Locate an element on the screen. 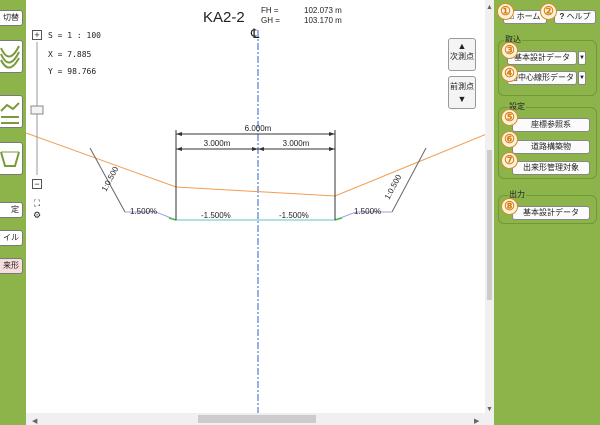 The image size is (600, 425). total-width-label: 6.000m is located at coordinates (258, 128).